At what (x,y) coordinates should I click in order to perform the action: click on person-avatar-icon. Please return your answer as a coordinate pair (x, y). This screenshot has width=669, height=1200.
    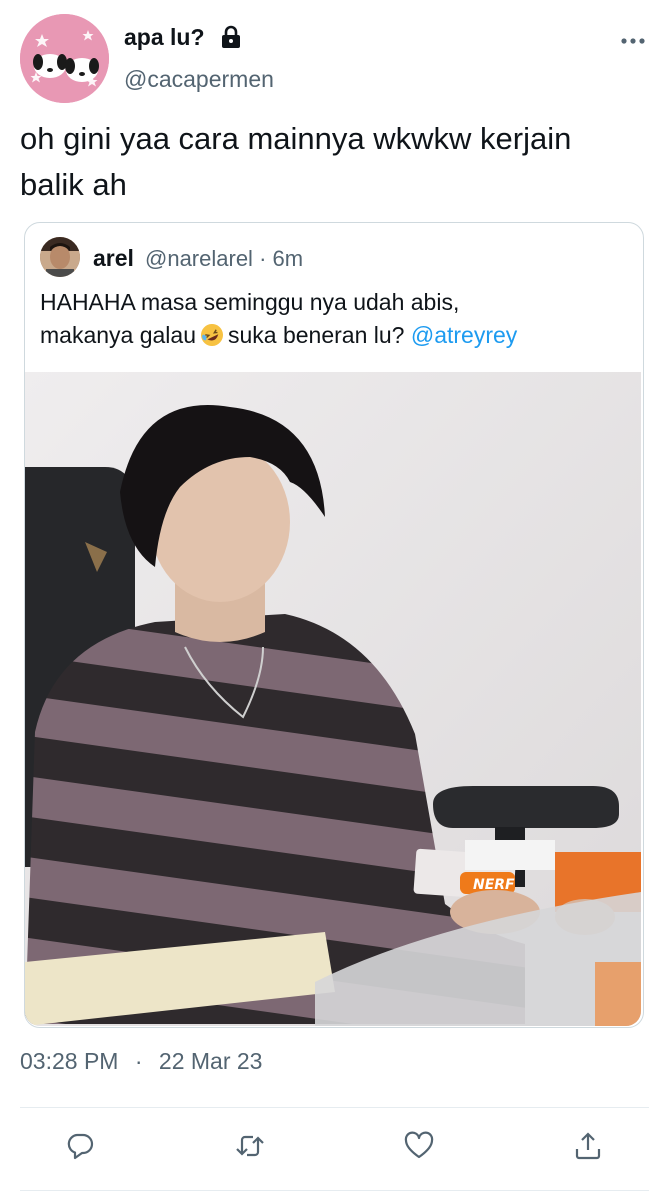
    Looking at the image, I should click on (60, 257).